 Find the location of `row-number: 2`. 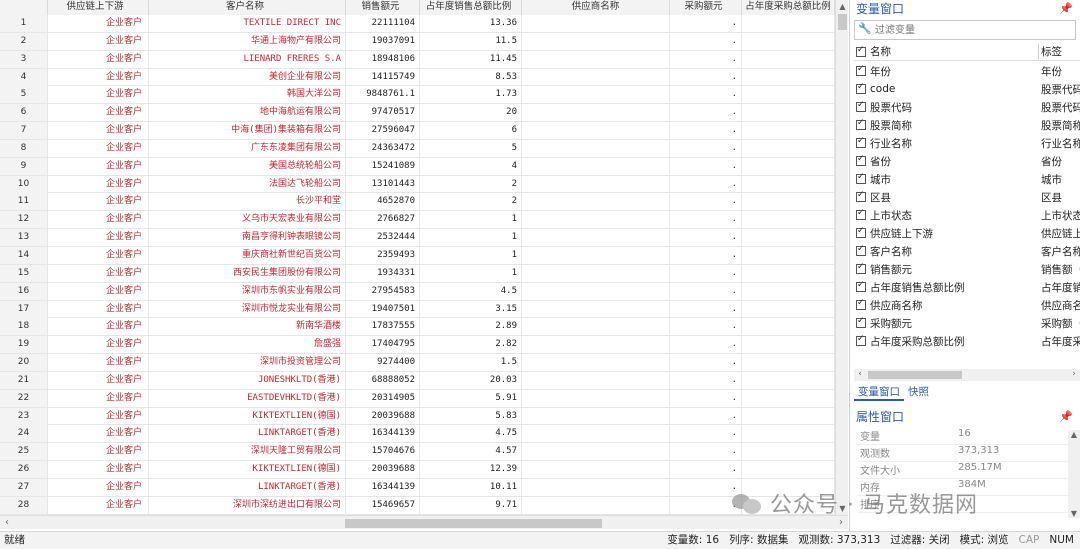

row-number: 2 is located at coordinates (24, 41).